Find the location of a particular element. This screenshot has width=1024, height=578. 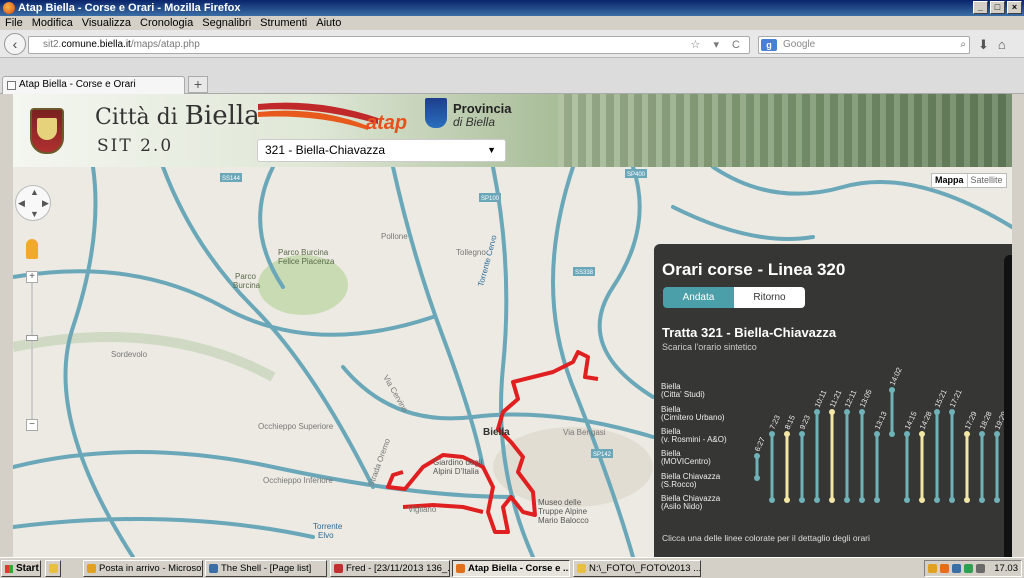

tab-atap-biella: Atap Biella - Corse e Orari is located at coordinates (93, 85).